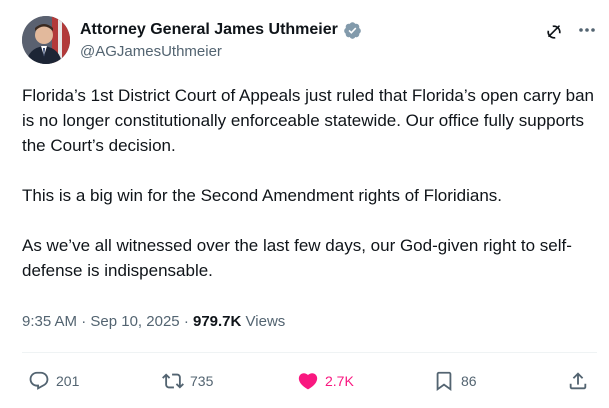  What do you see at coordinates (68, 381) in the screenshot?
I see `reply-count: 201` at bounding box center [68, 381].